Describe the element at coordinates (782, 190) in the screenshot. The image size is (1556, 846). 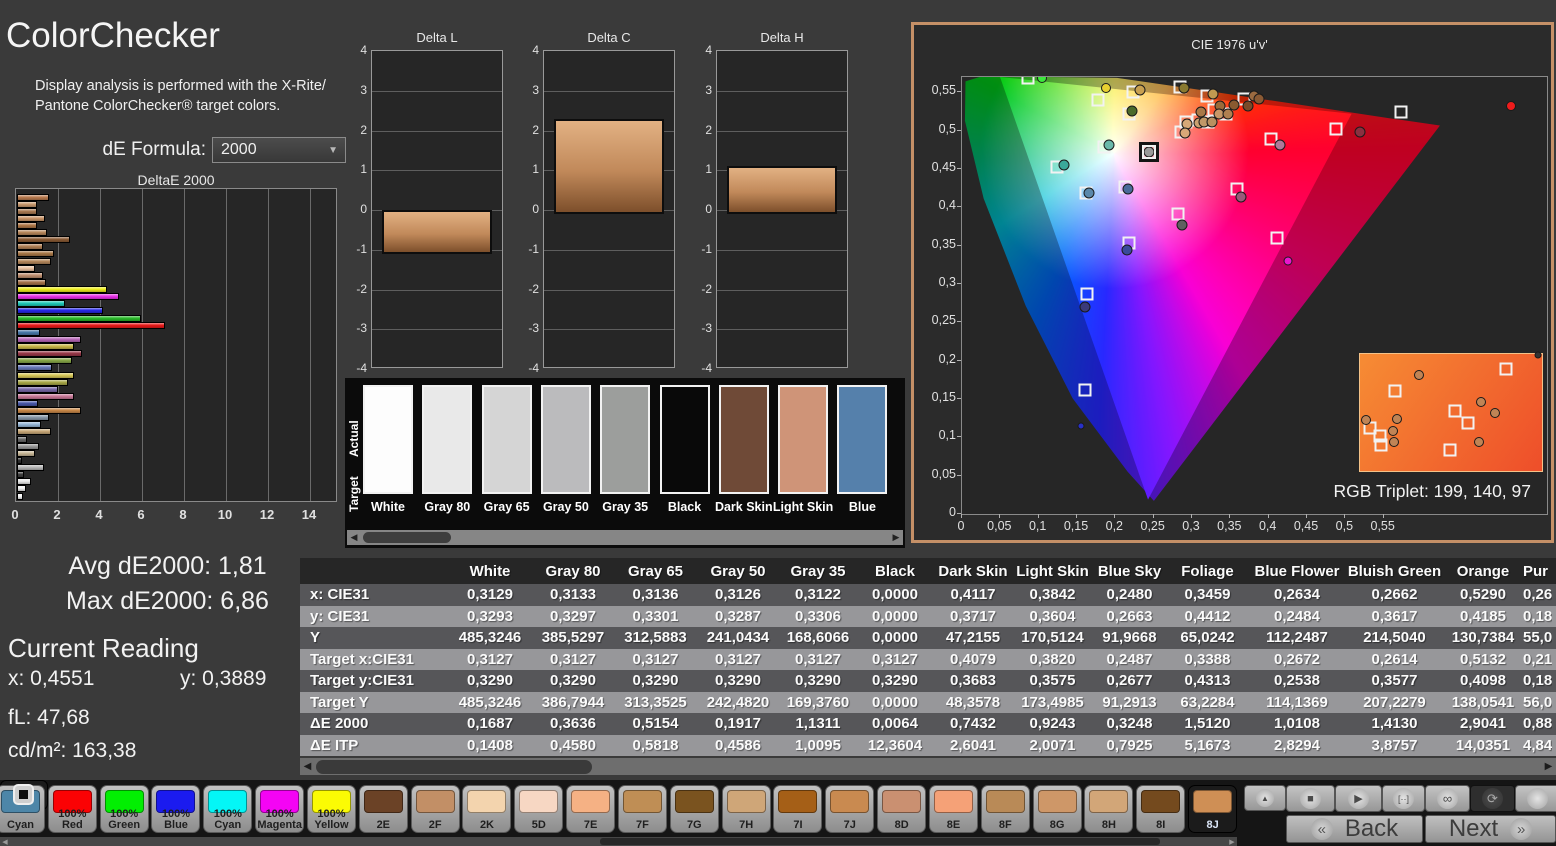
I see `delta-bar` at that location.